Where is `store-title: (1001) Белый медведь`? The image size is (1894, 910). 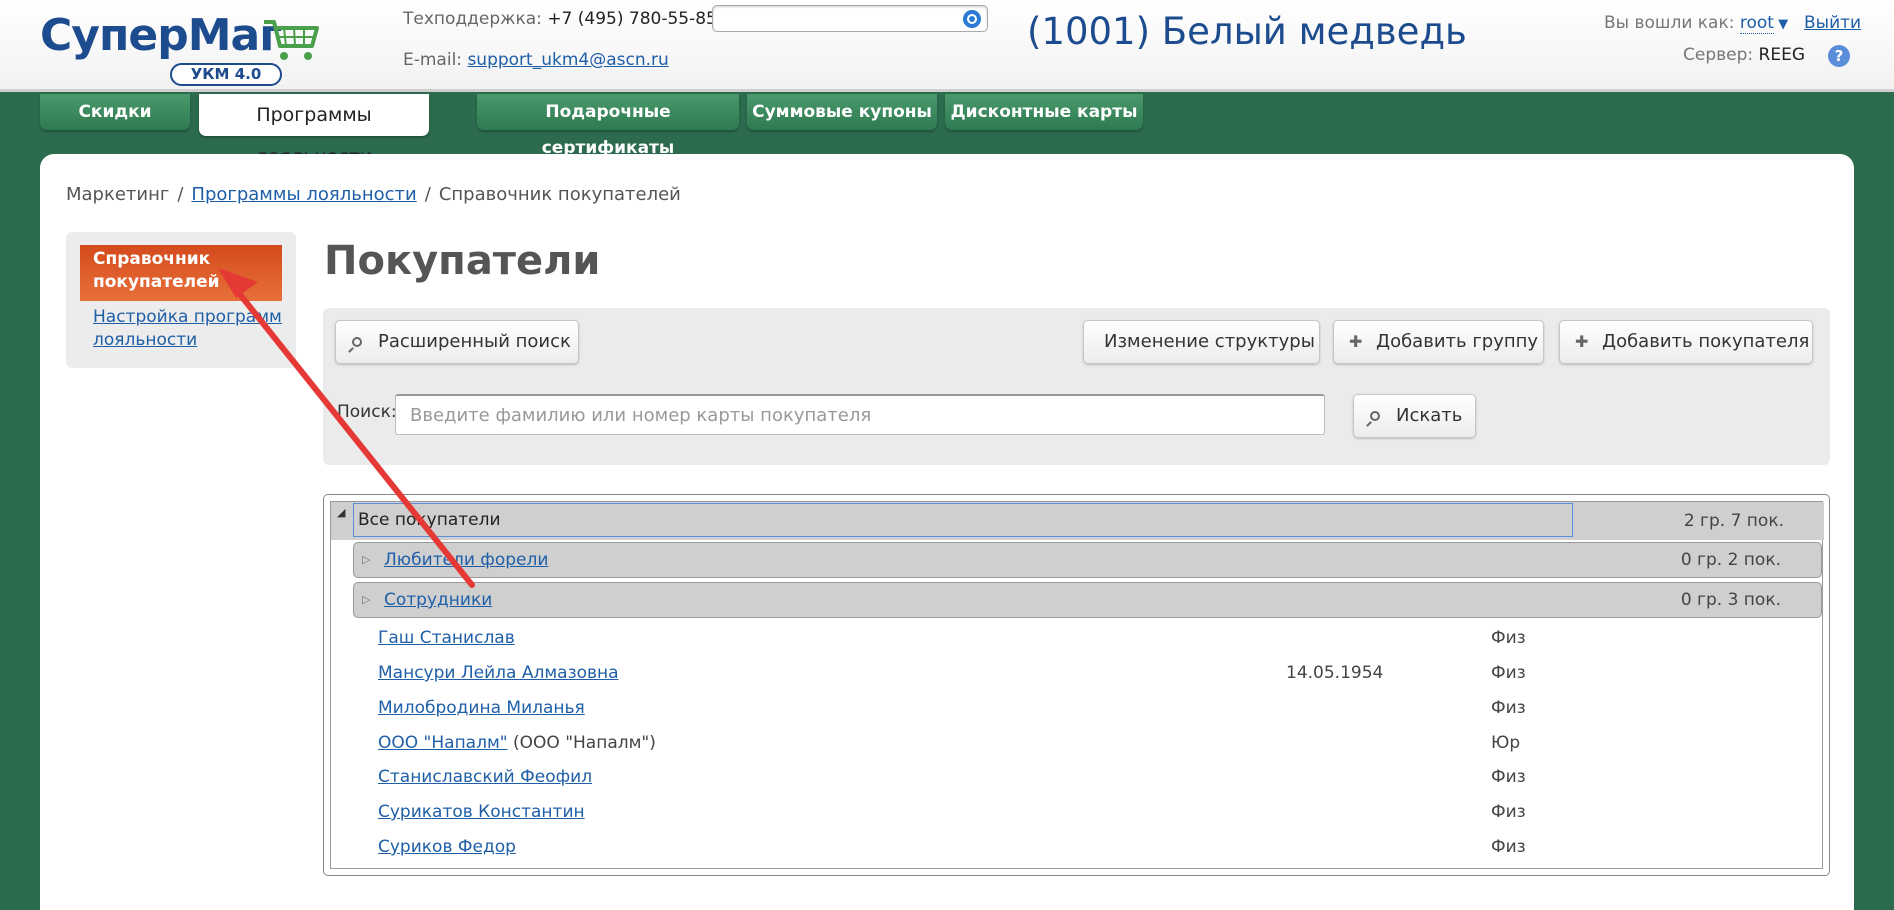
store-title: (1001) Белый медведь is located at coordinates (1247, 31).